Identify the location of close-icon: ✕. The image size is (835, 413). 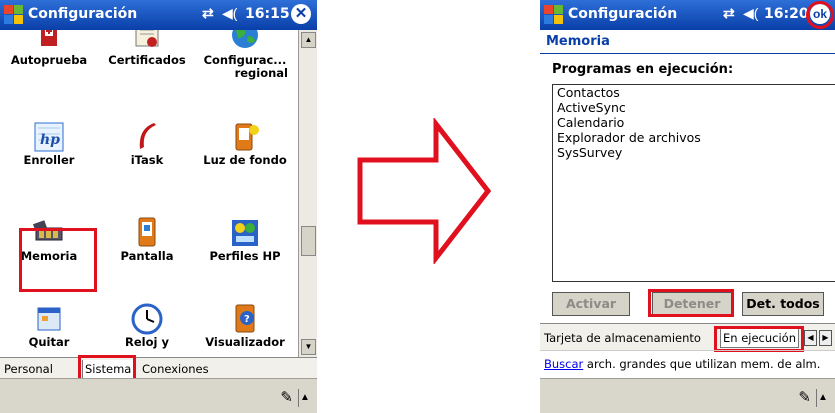
(301, 14).